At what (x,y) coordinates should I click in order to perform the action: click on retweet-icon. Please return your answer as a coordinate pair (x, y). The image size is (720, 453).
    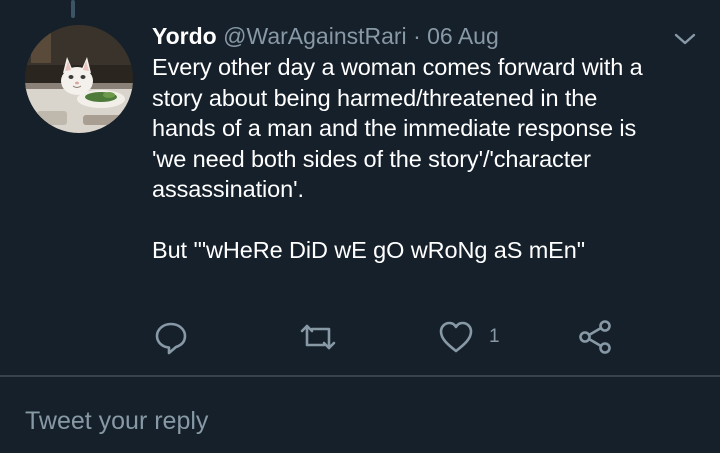
    Looking at the image, I should click on (318, 337).